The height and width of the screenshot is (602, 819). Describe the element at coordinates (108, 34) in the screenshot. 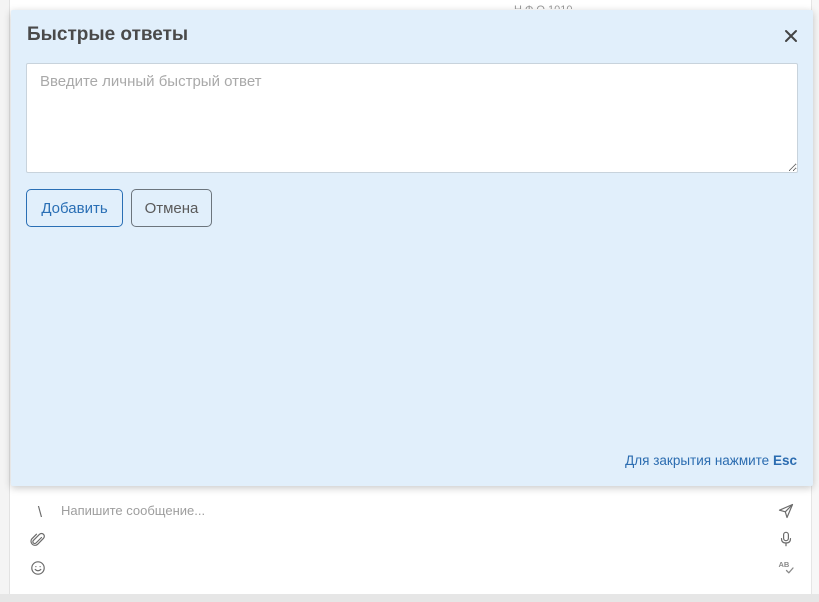

I see `dialog-title: Быстрые ответы` at that location.